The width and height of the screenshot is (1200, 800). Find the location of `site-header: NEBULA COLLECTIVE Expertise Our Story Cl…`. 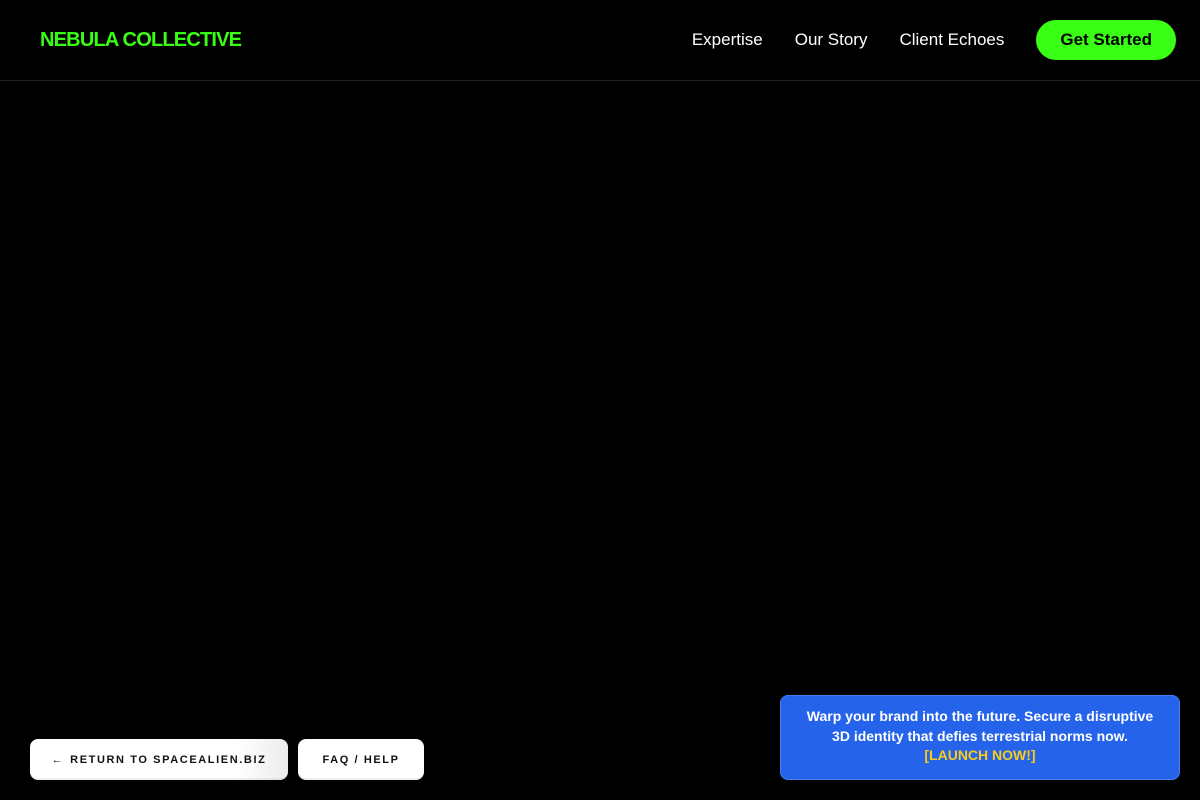

site-header: NEBULA COLLECTIVE Expertise Our Story Cl… is located at coordinates (600, 40).